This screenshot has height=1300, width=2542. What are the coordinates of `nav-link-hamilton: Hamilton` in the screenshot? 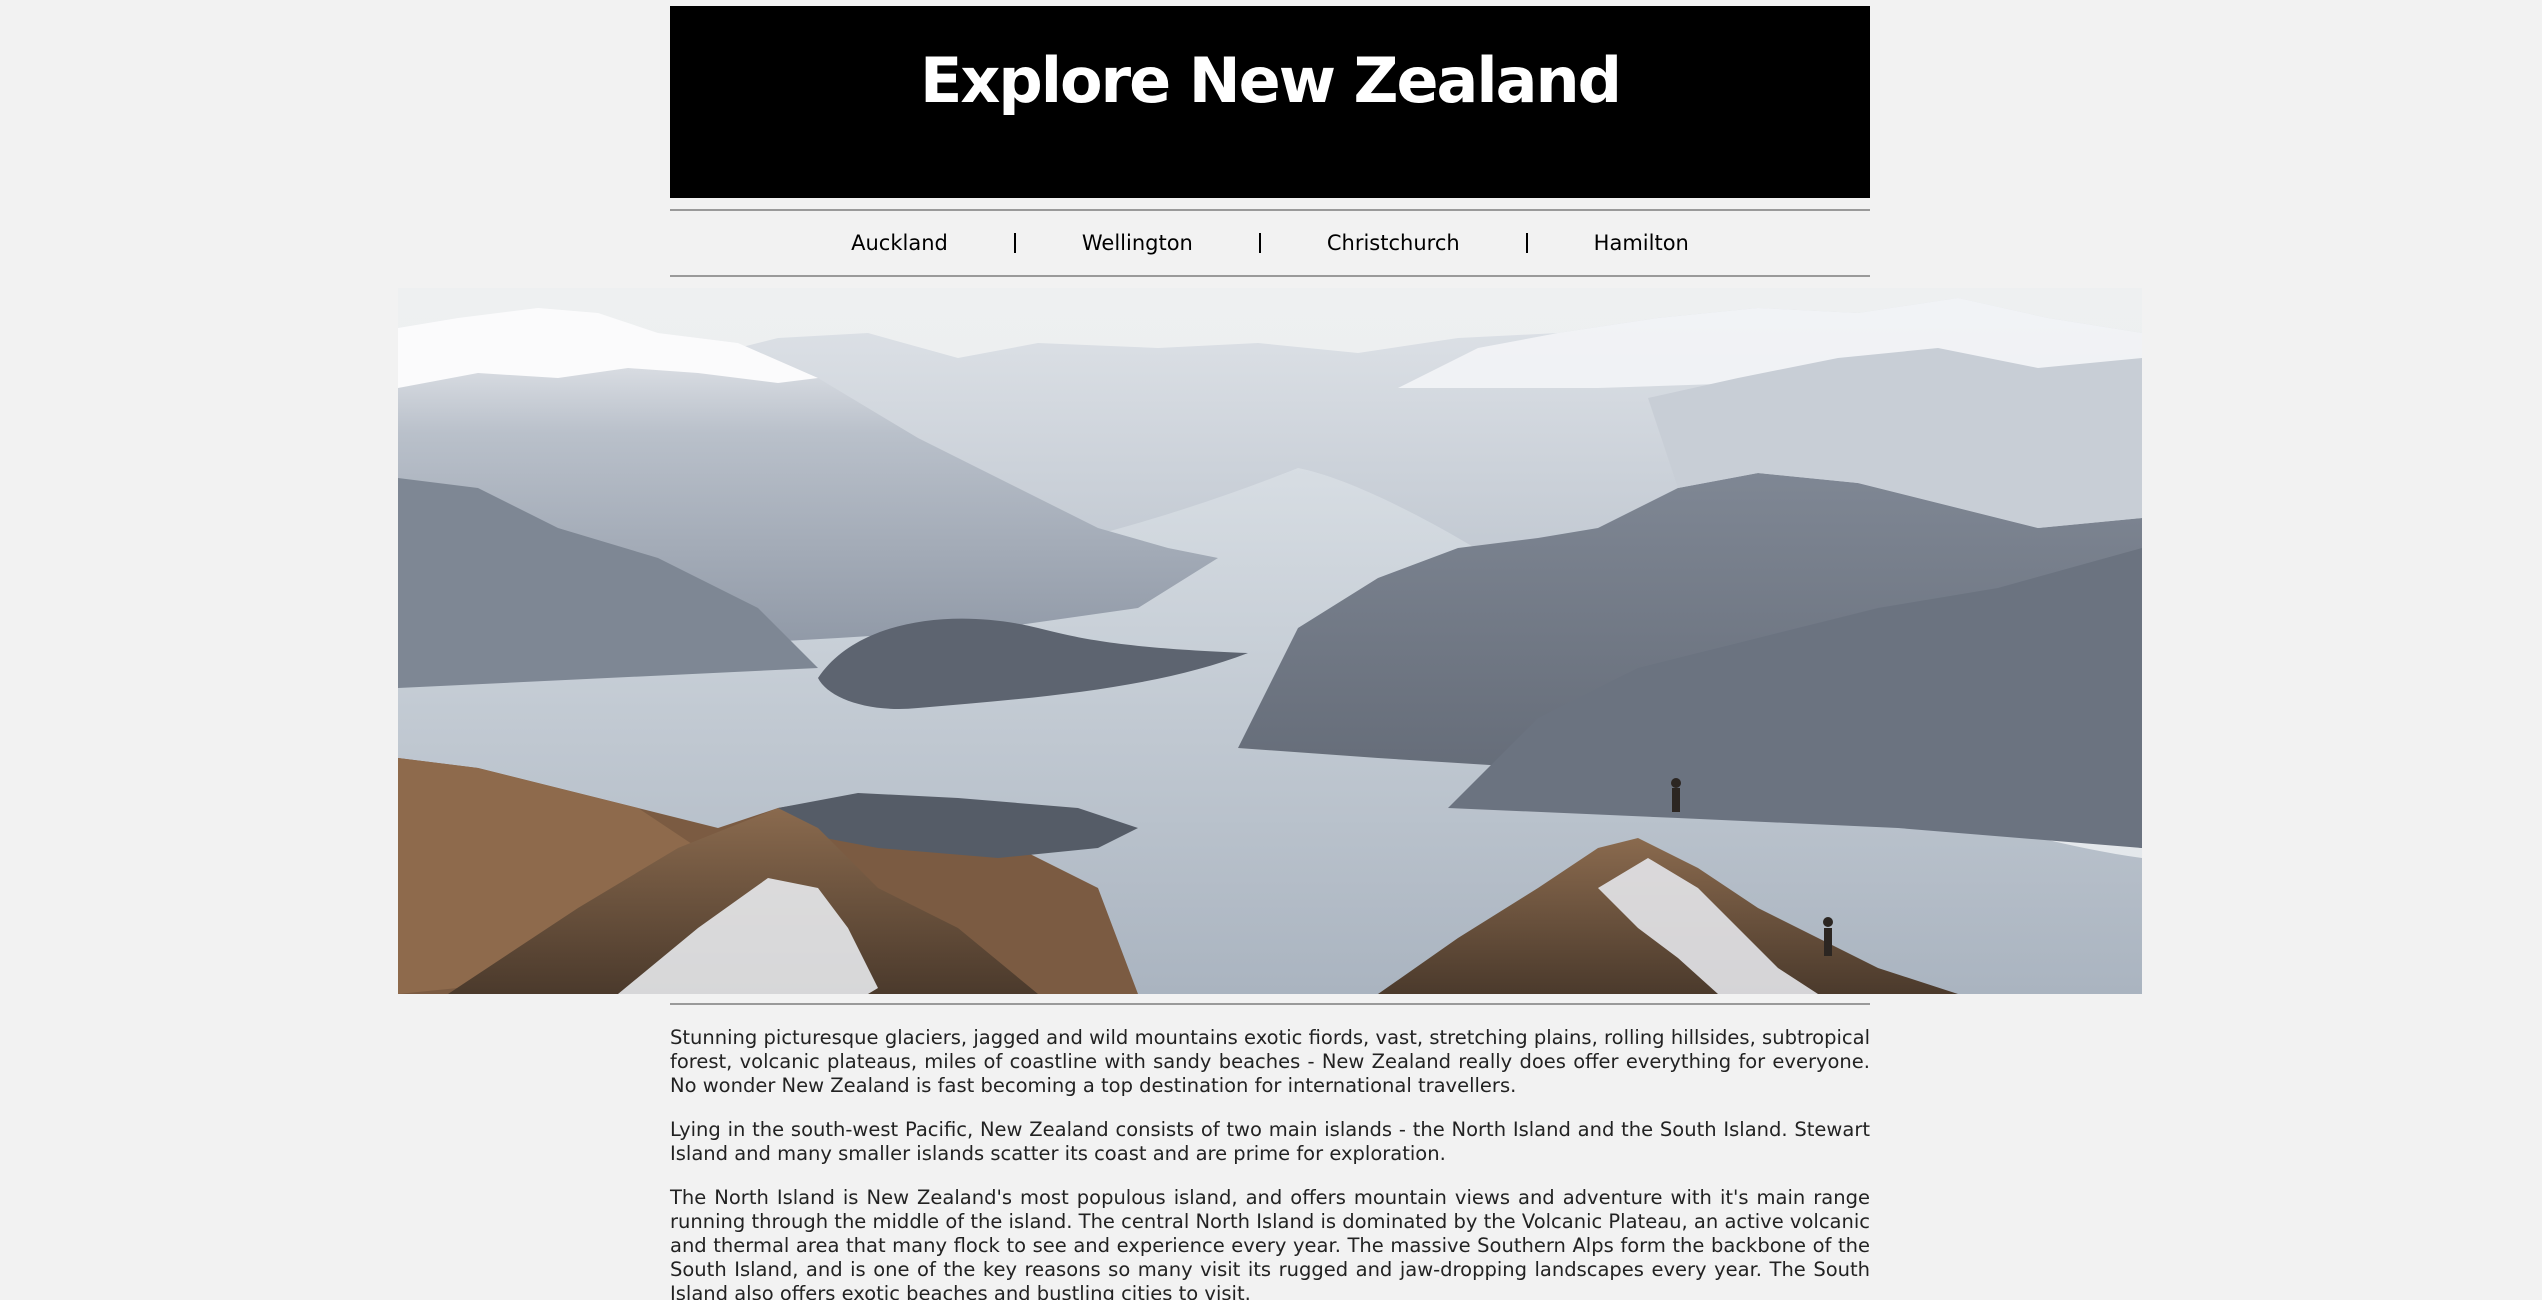 It's located at (1641, 243).